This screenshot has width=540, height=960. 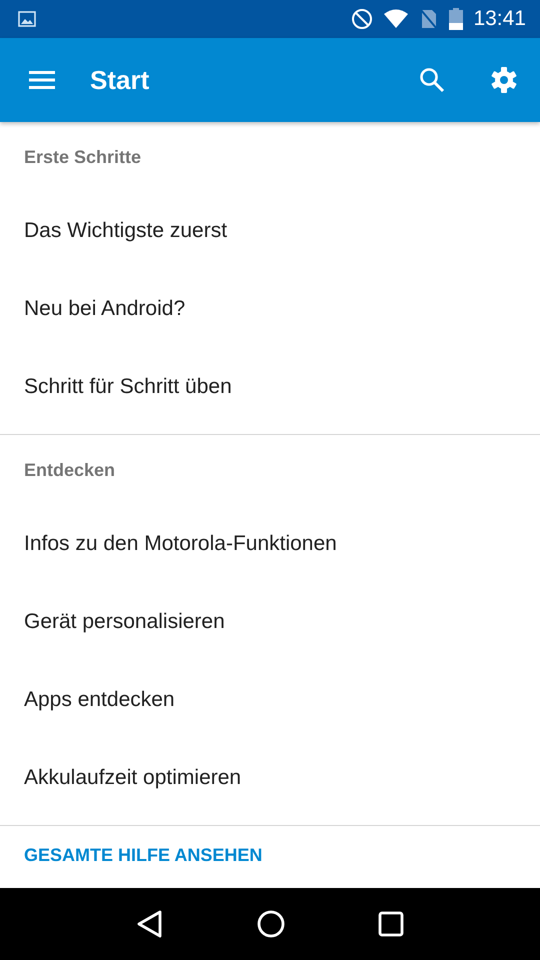 I want to click on home-icon, so click(x=271, y=924).